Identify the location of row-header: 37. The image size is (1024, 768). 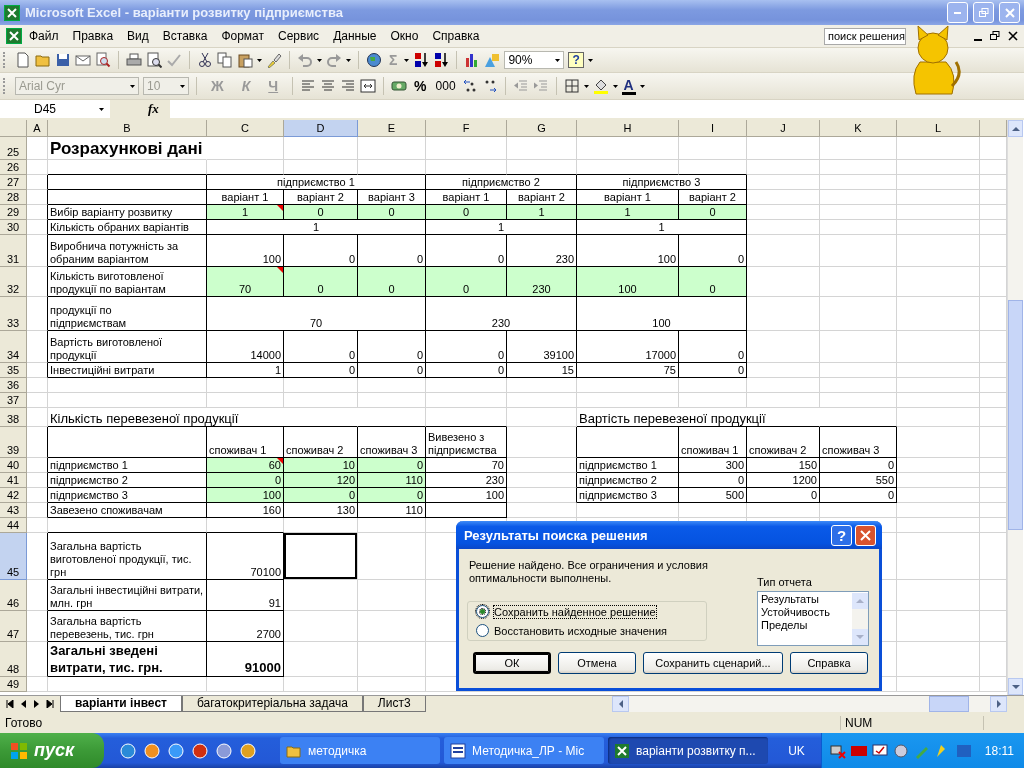
(13, 400).